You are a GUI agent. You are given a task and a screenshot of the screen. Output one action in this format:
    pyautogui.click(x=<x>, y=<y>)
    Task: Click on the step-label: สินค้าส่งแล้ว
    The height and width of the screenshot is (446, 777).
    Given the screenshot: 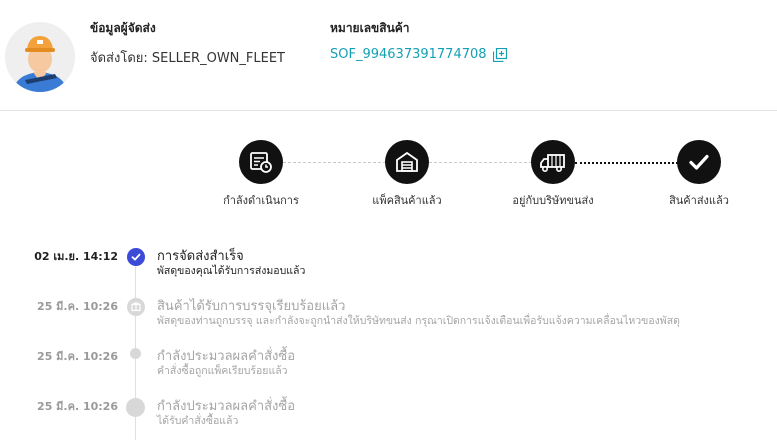 What is the action you would take?
    pyautogui.click(x=699, y=200)
    